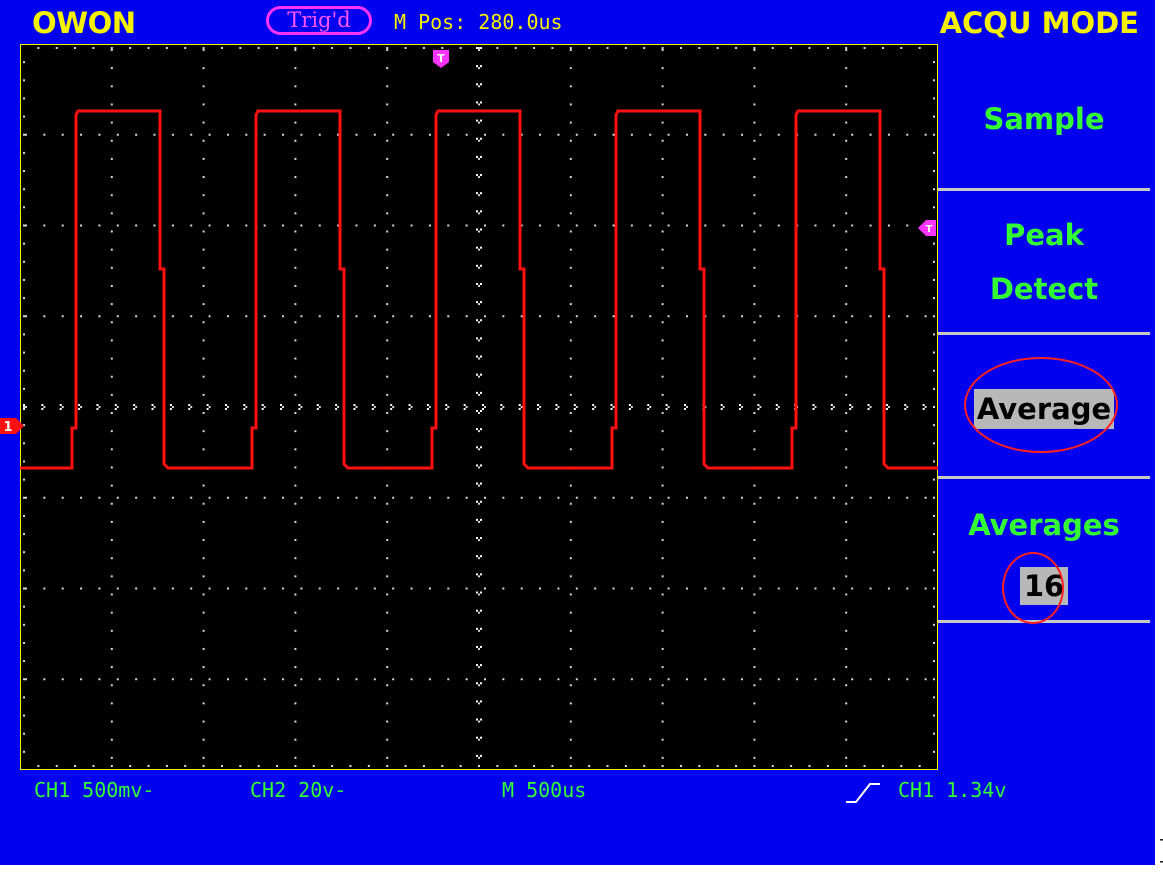 Image resolution: width=1163 pixels, height=872 pixels. Describe the element at coordinates (1044, 119) in the screenshot. I see `menu-item-sample: Sample` at that location.